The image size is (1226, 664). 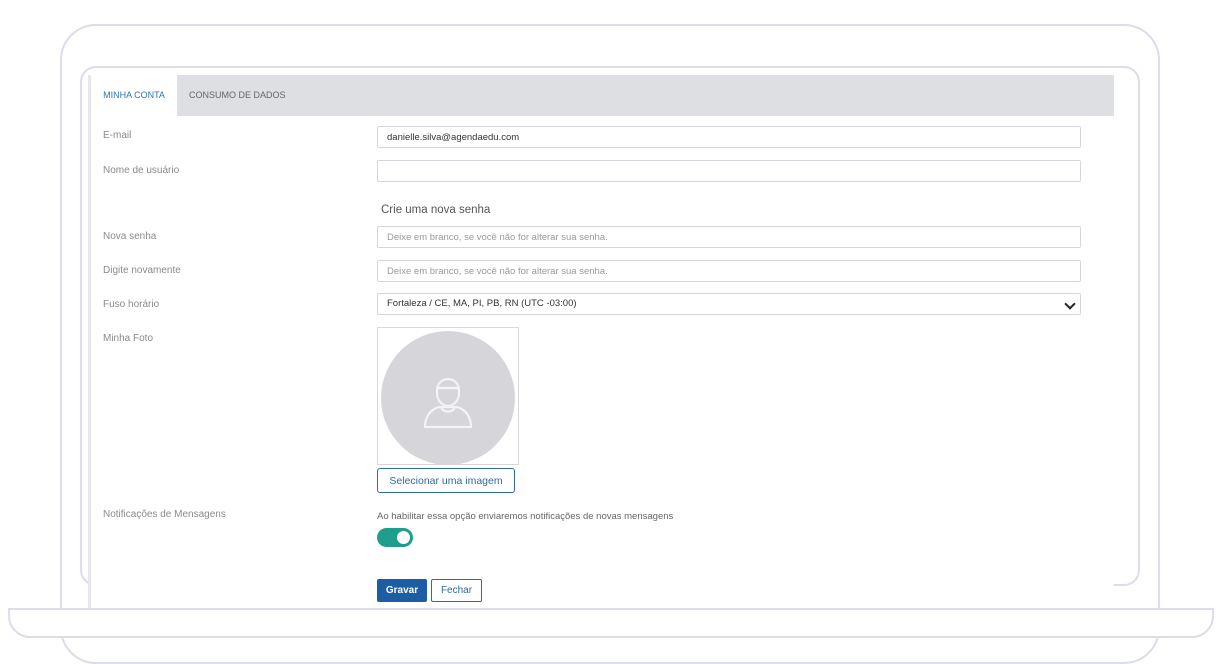 What do you see at coordinates (128, 338) in the screenshot?
I see `photo-label: Minha Foto` at bounding box center [128, 338].